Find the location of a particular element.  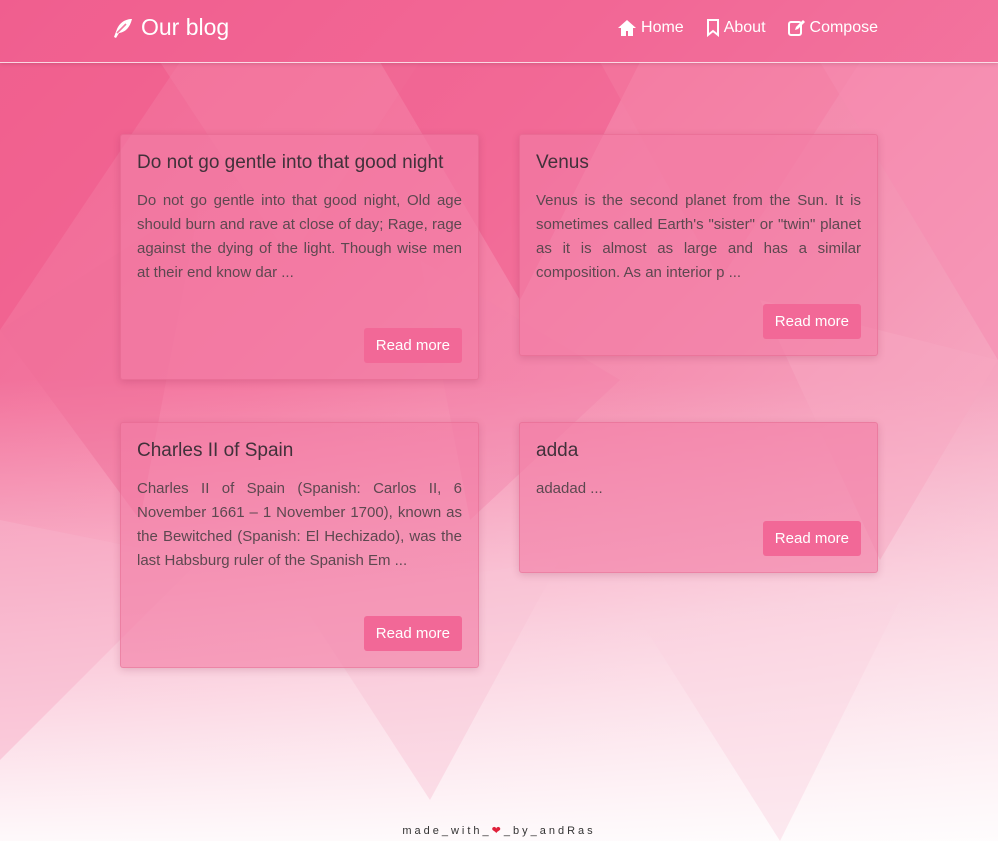

nav-about: About is located at coordinates (736, 28).